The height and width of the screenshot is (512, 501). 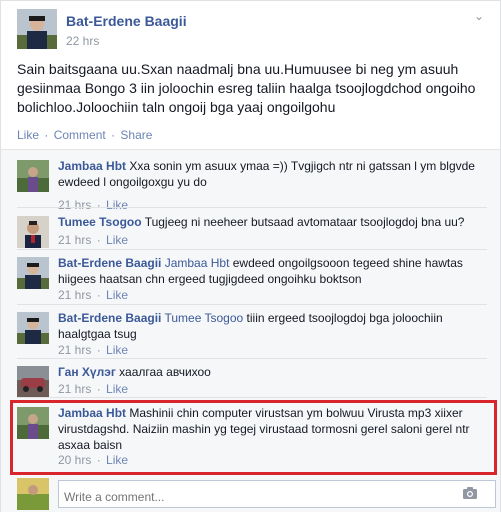 What do you see at coordinates (479, 17) in the screenshot?
I see `chevron-down-icon: ⌄` at bounding box center [479, 17].